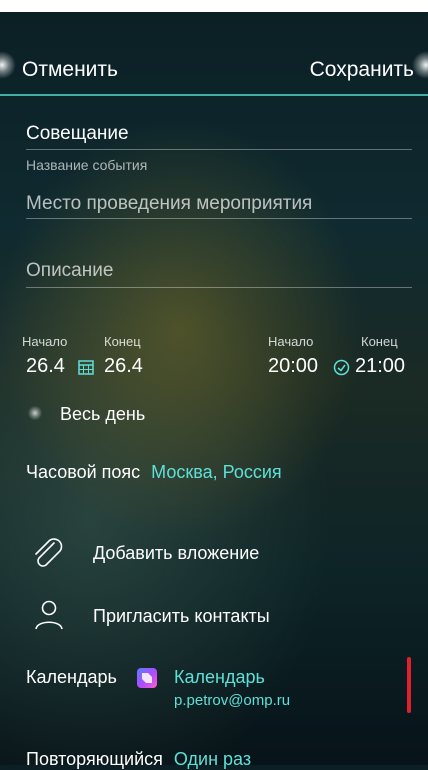  Describe the element at coordinates (380, 366) in the screenshot. I see `end-time-value: 21:00` at that location.